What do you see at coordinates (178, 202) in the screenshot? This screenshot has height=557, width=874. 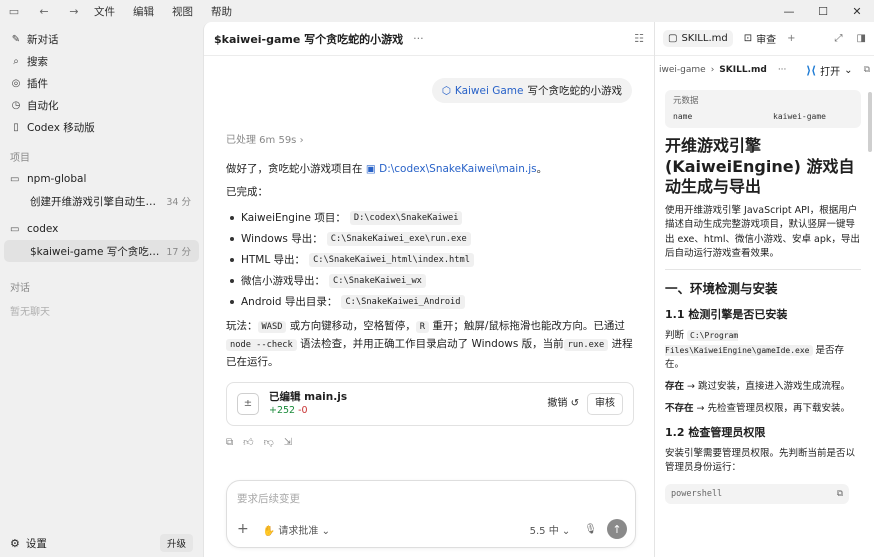 I see `thread-time: 34 分` at bounding box center [178, 202].